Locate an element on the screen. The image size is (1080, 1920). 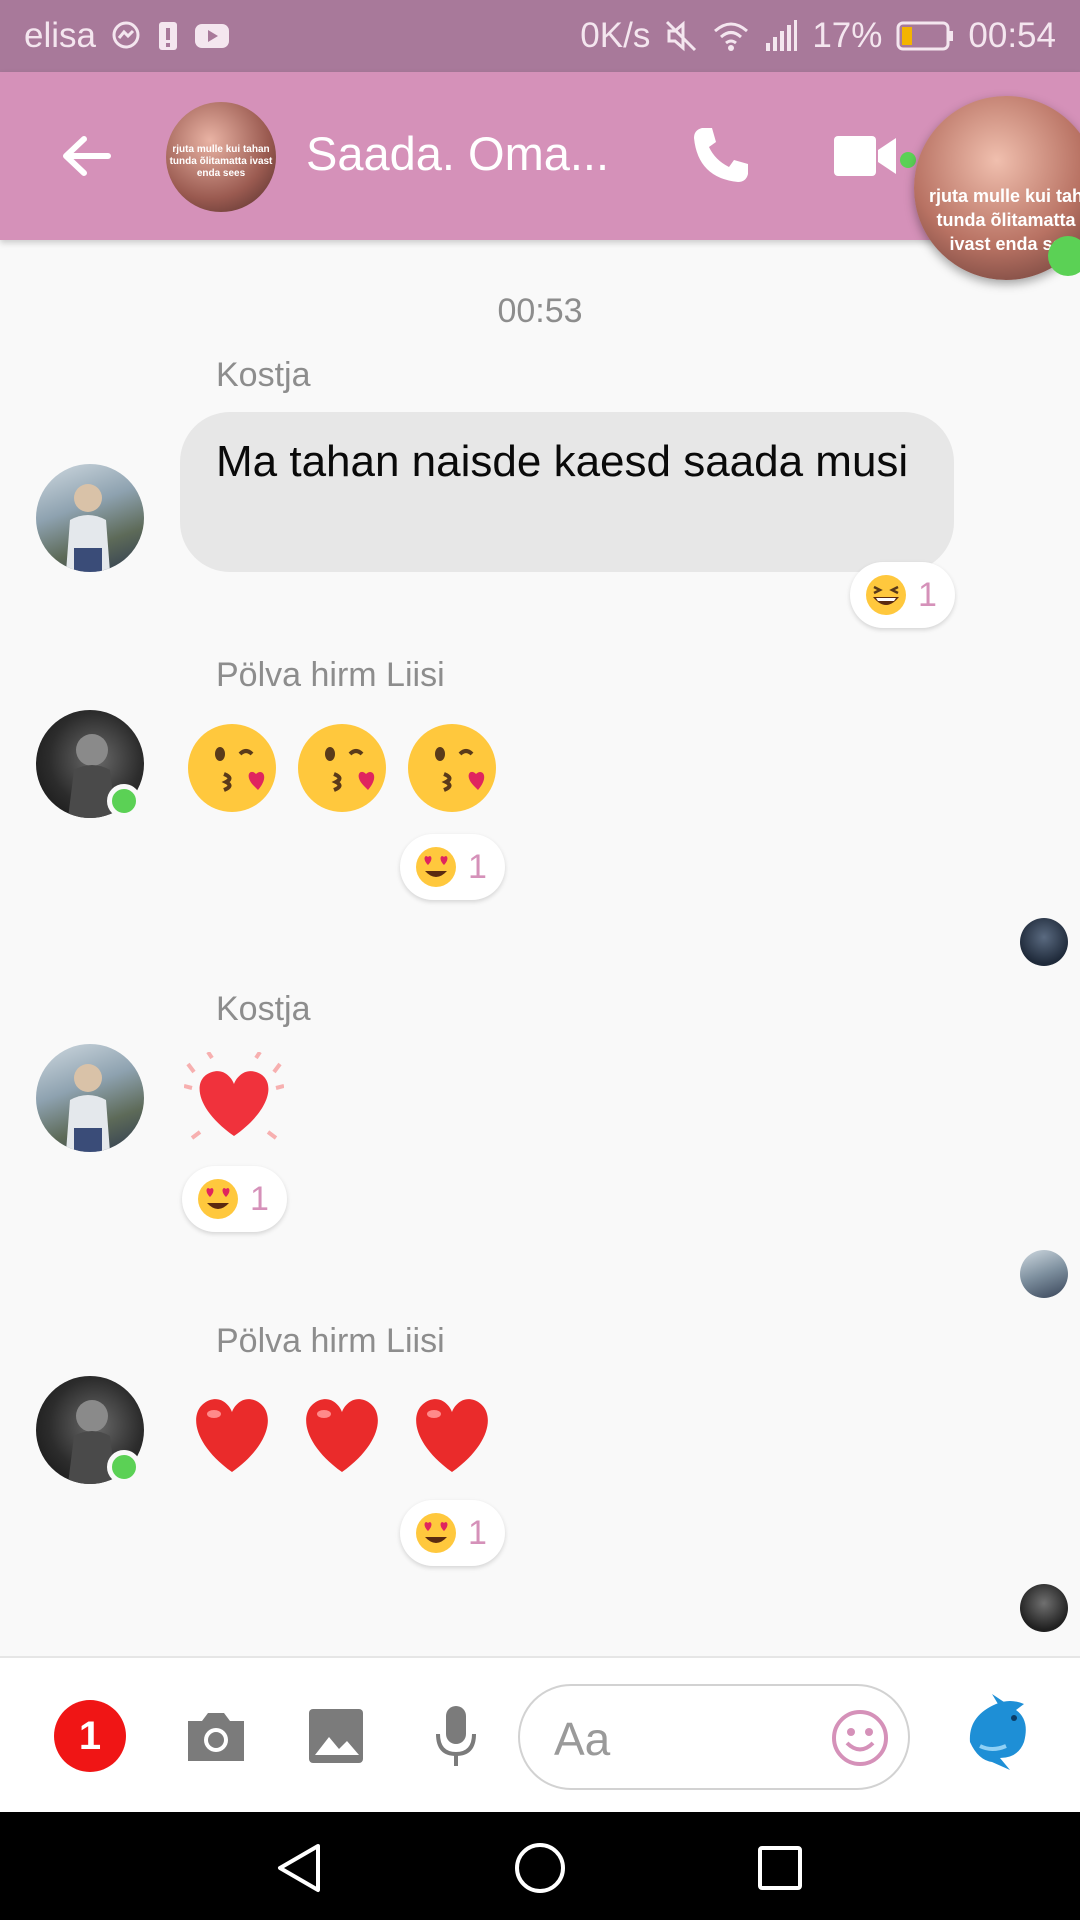
beating-heart-emoji is located at coordinates (234, 1096).